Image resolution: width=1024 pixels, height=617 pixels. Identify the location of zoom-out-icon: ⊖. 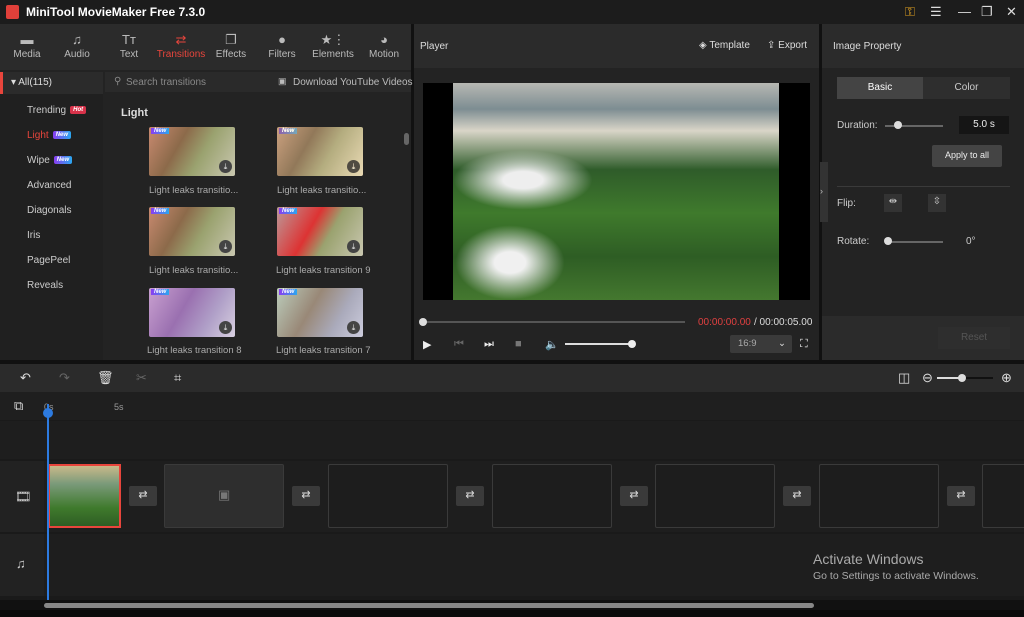
(927, 378).